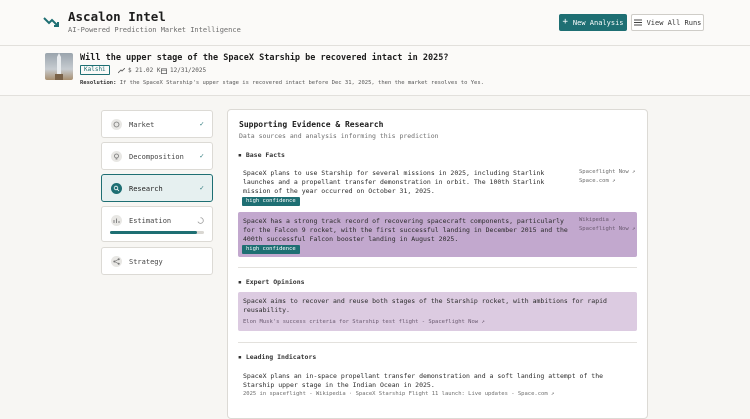 The width and height of the screenshot is (750, 419). What do you see at coordinates (59, 66) in the screenshot?
I see `market-thumbnail` at bounding box center [59, 66].